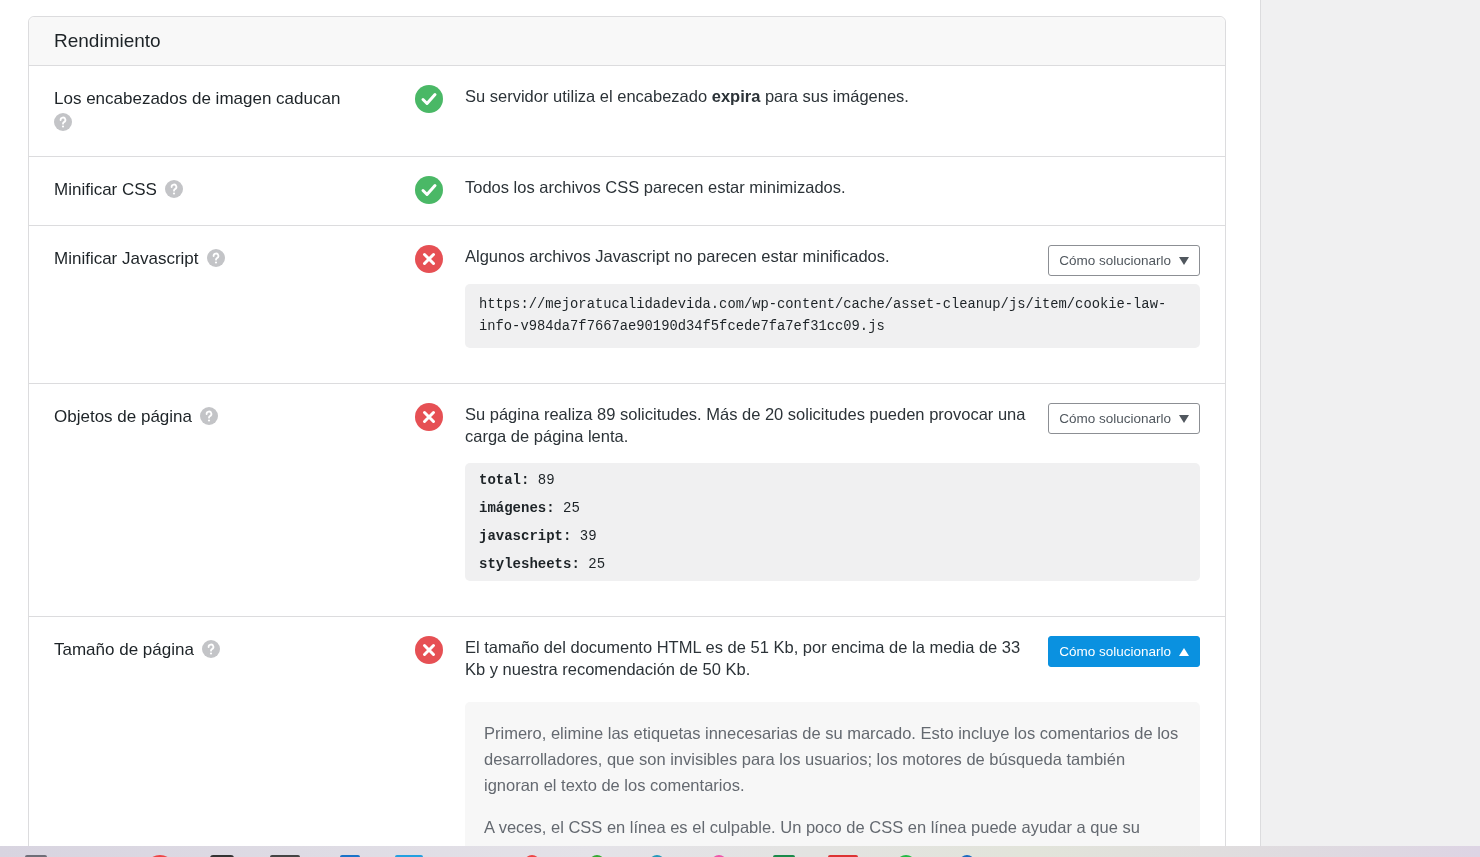 This screenshot has width=1480, height=857. What do you see at coordinates (746, 425) in the screenshot?
I see `check-message: Su página realiza 89 solicitudes. Más de 20 solicitudes pueden provocar una carga de página lenta.` at bounding box center [746, 425].